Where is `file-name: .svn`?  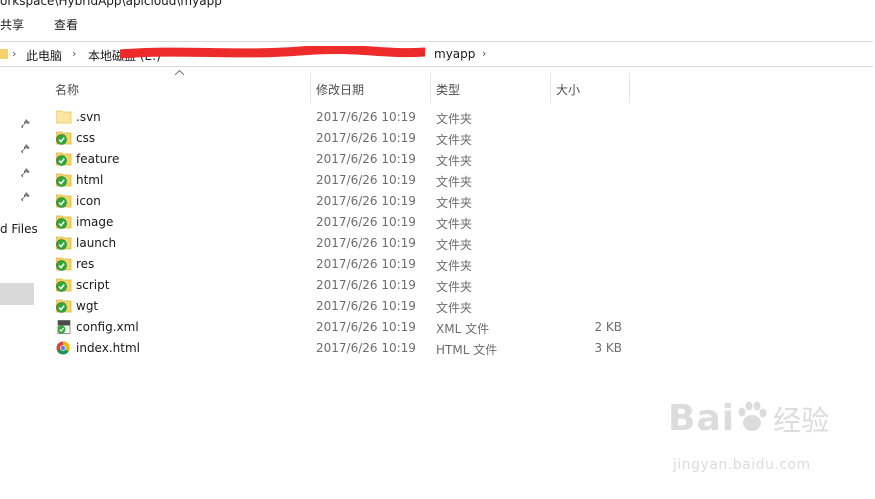
file-name: .svn is located at coordinates (88, 117).